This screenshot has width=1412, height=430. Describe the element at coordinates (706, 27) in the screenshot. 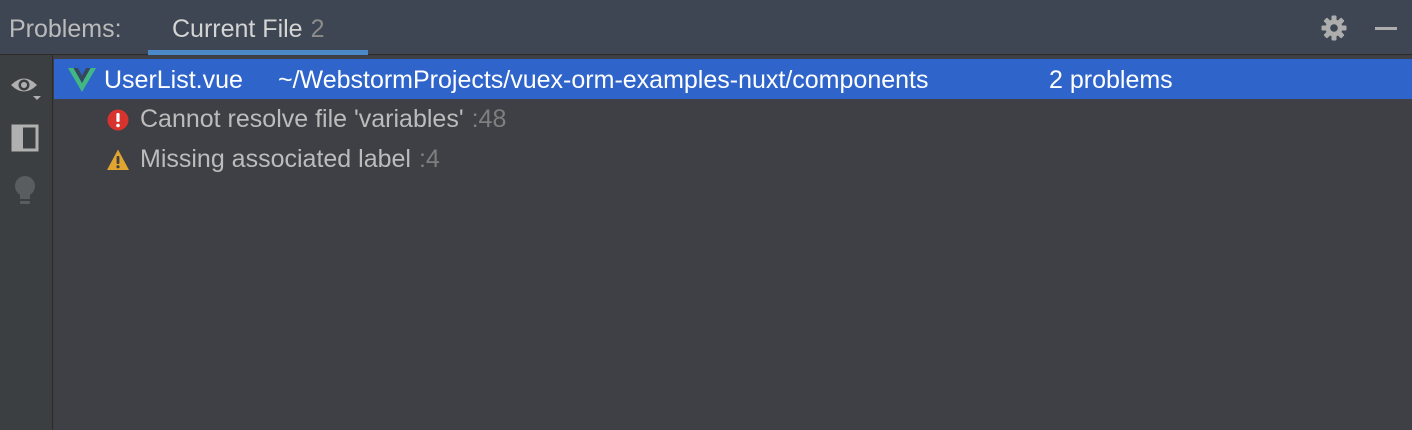

I see `tool-window-header: Problems: Current File 2` at that location.